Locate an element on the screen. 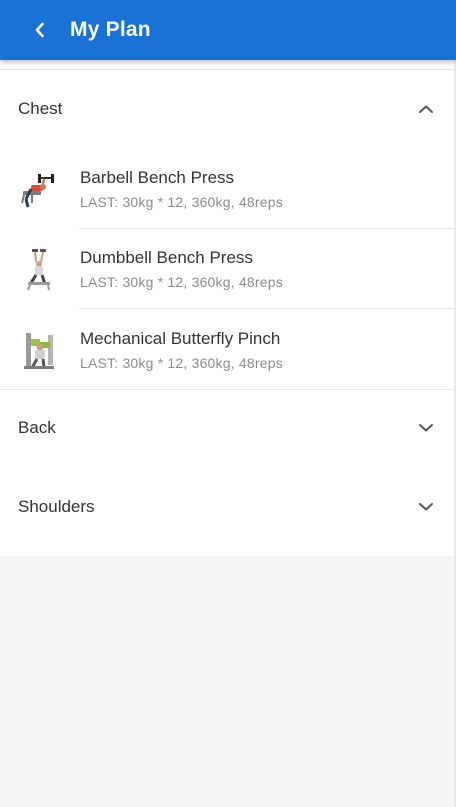 Image resolution: width=456 pixels, height=807 pixels. exercise-name: Mechanical Butterfly Pinch is located at coordinates (180, 338).